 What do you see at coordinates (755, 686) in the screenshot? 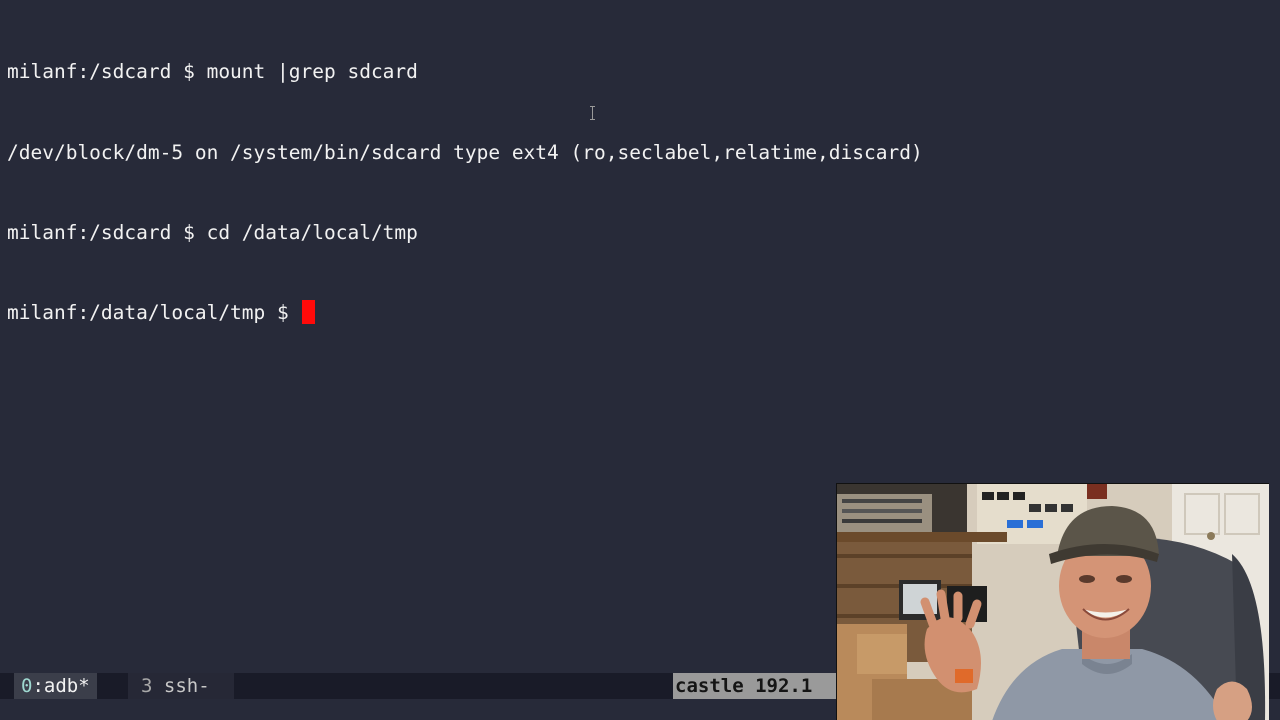
I see `host-label: castle 192.1` at bounding box center [755, 686].